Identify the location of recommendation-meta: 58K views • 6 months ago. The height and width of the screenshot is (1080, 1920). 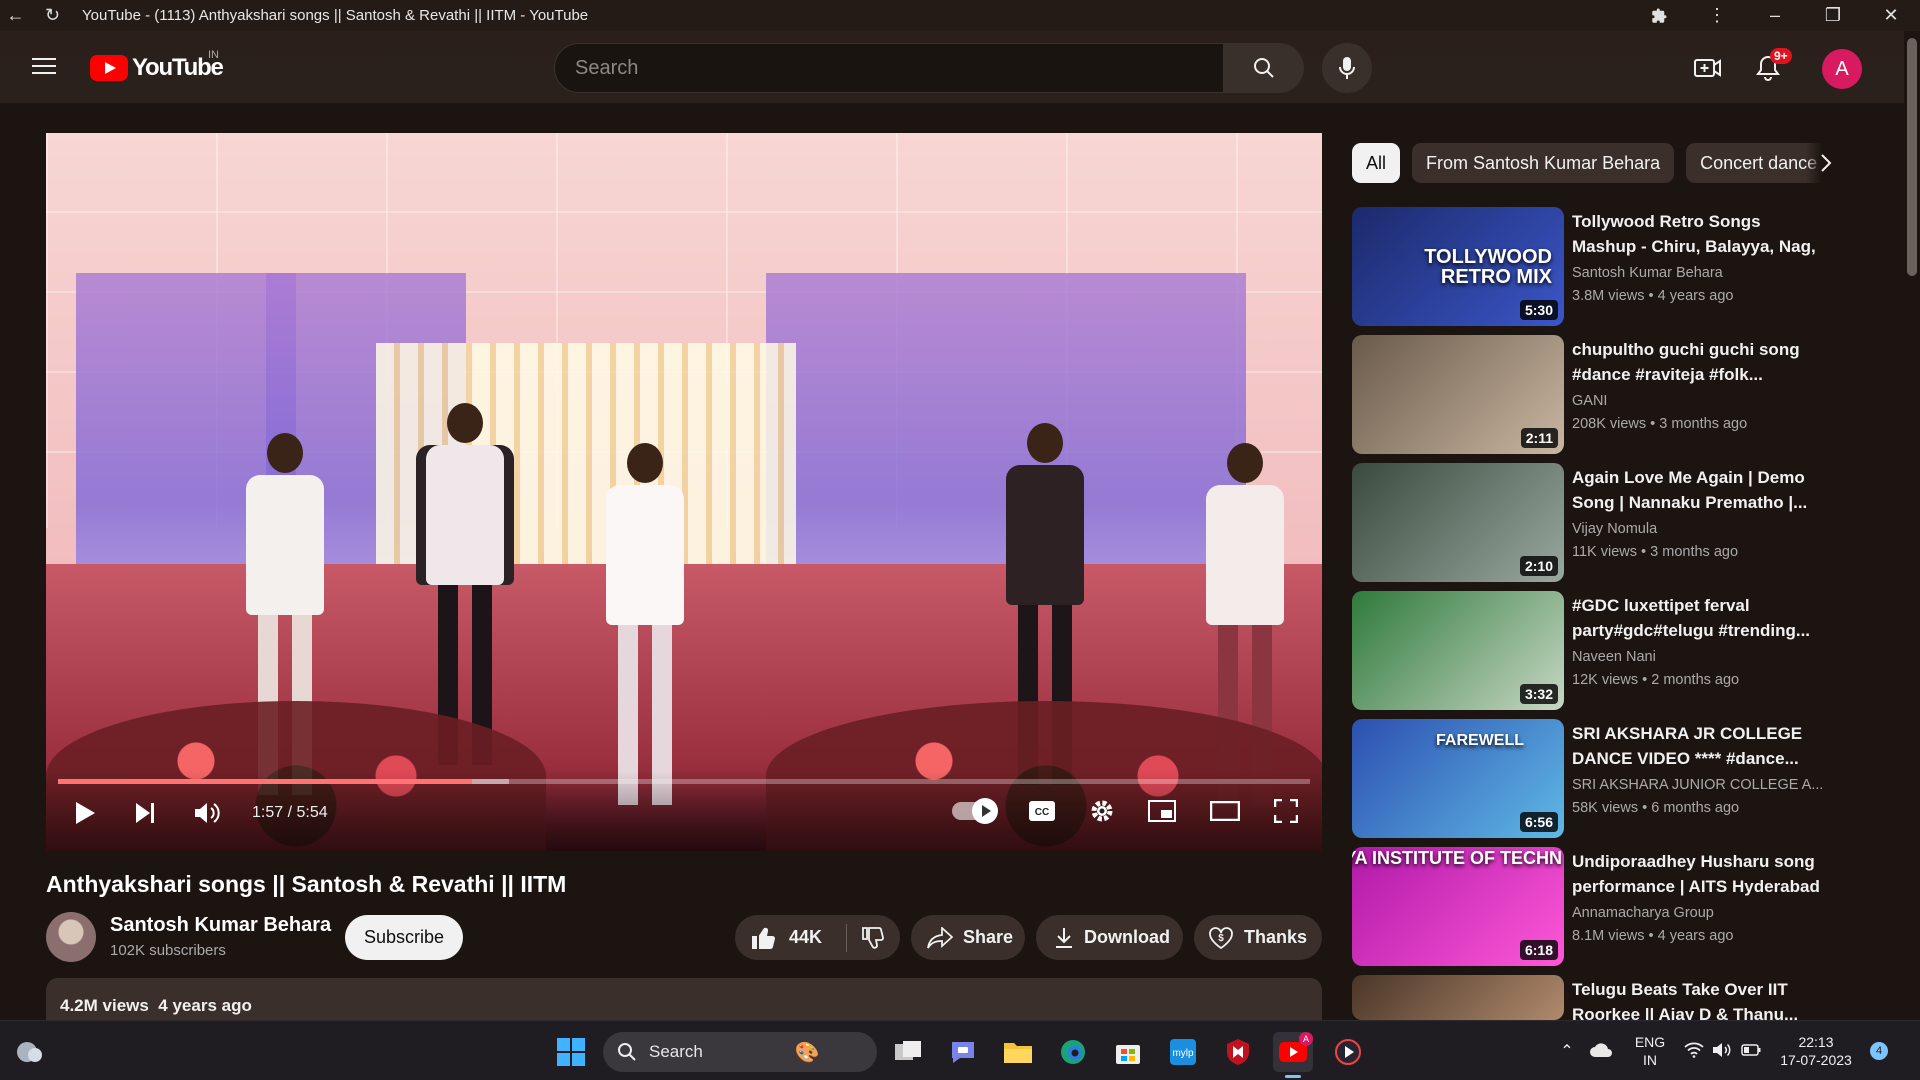
(1656, 808).